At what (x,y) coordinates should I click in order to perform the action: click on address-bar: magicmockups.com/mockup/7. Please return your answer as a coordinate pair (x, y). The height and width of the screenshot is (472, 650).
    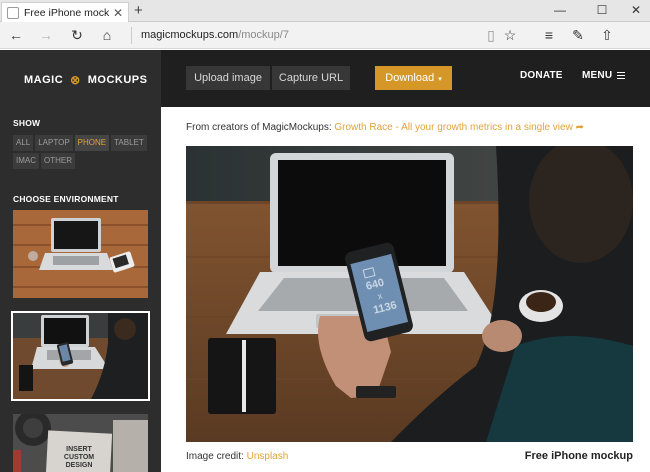
    Looking at the image, I should click on (301, 35).